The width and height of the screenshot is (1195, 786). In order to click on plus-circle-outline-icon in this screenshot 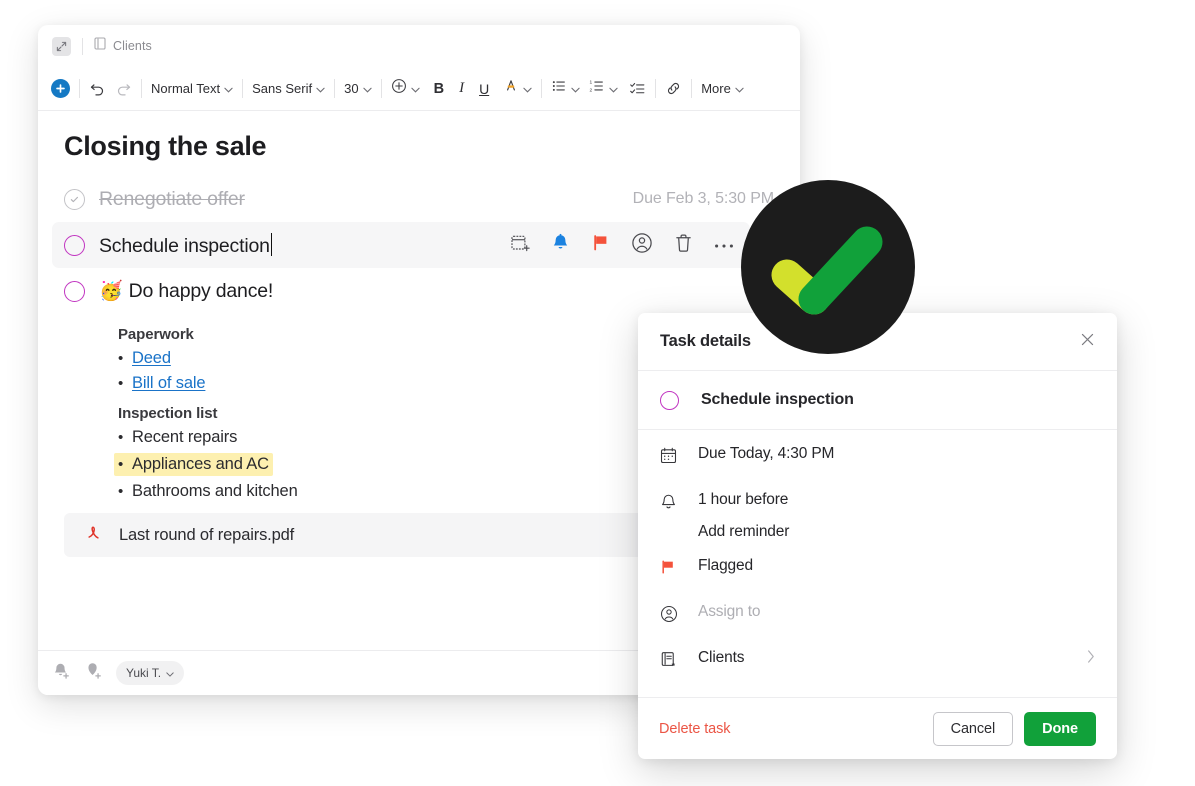, I will do `click(399, 88)`.